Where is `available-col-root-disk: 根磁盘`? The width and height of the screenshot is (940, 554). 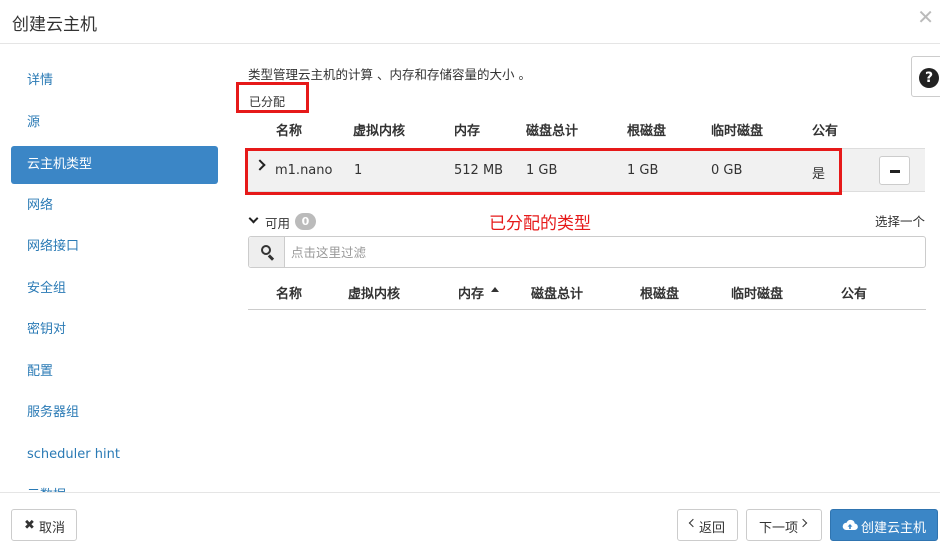 available-col-root-disk: 根磁盘 is located at coordinates (659, 292).